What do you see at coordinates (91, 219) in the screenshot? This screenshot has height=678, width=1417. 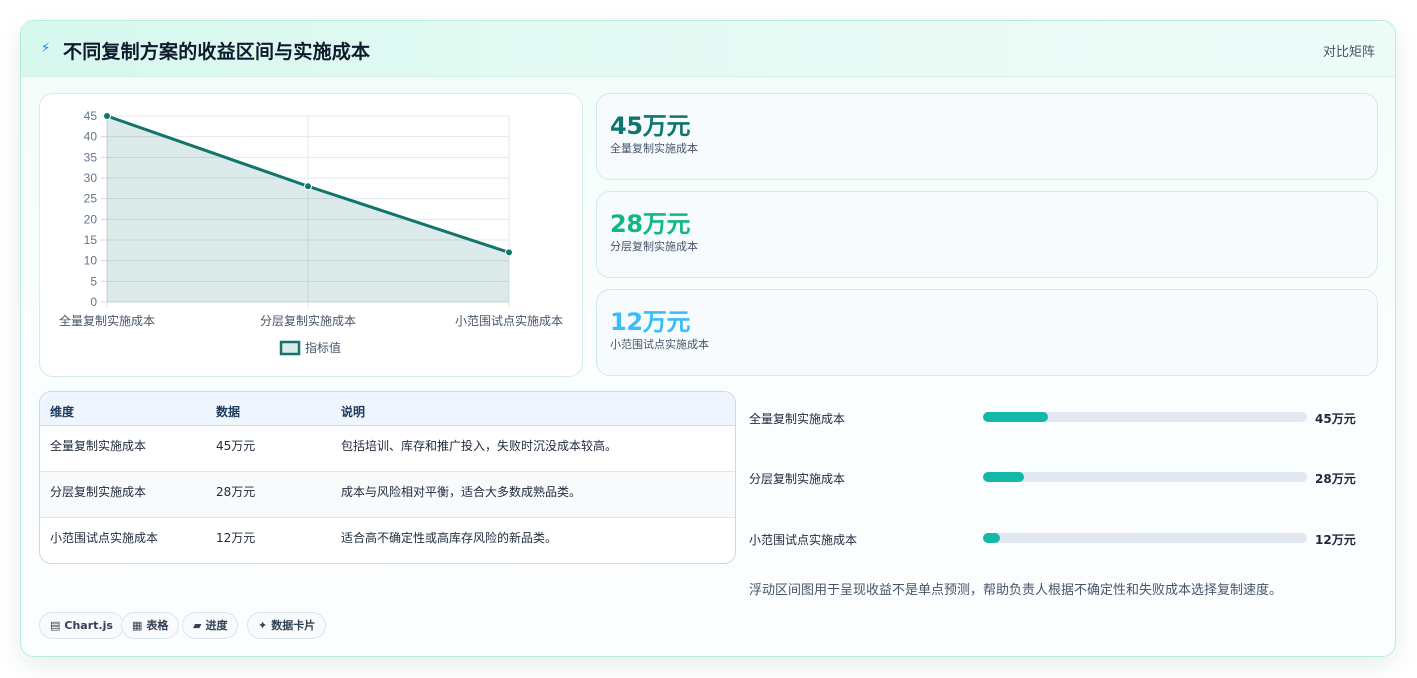 I see `y-tick-label: 20` at bounding box center [91, 219].